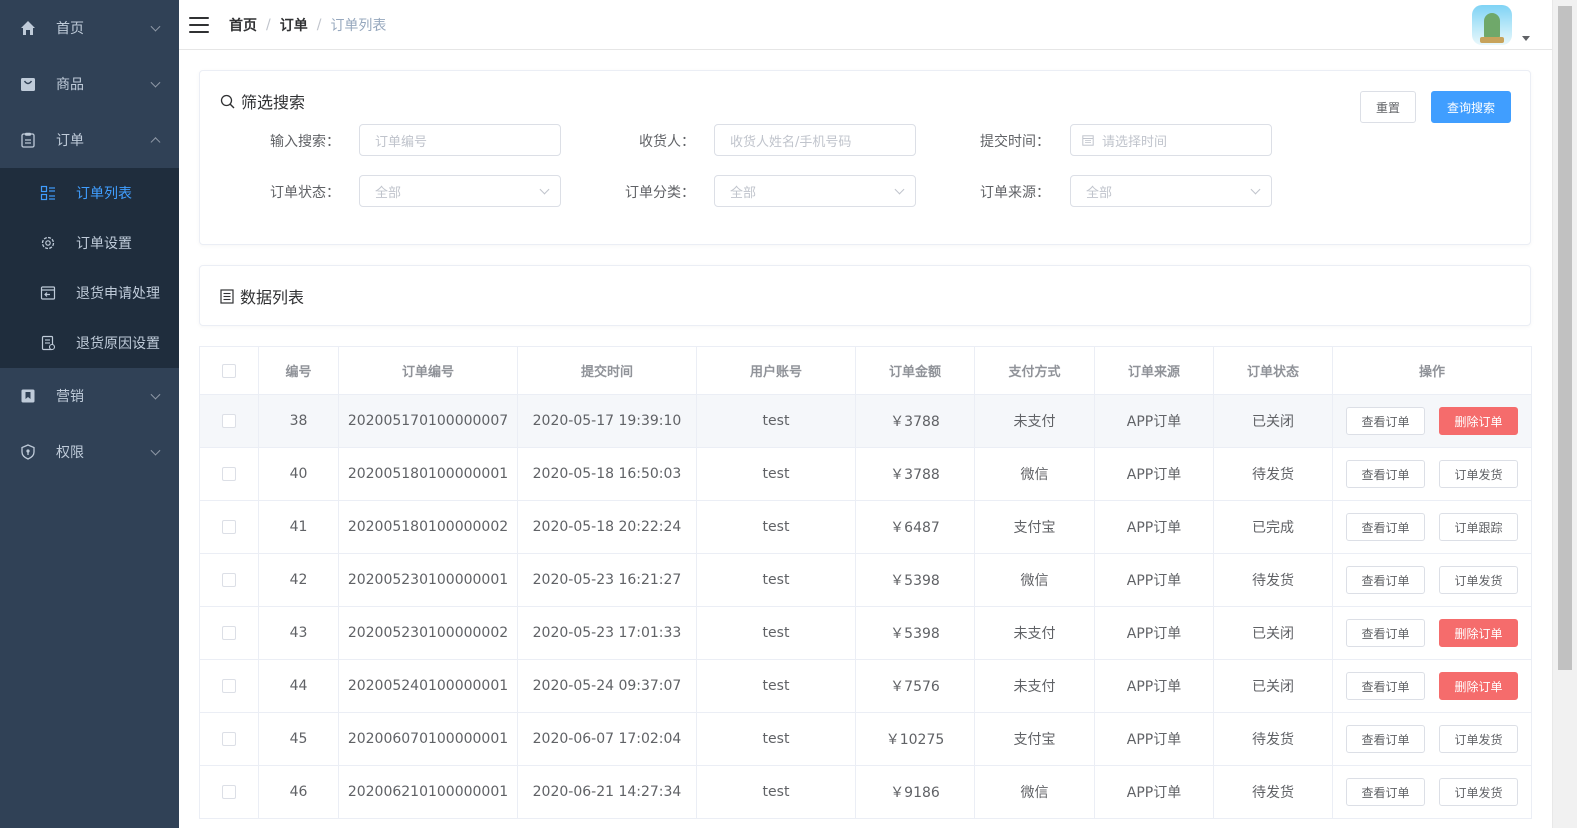  What do you see at coordinates (1471, 107) in the screenshot?
I see `search-button: 查询搜索` at bounding box center [1471, 107].